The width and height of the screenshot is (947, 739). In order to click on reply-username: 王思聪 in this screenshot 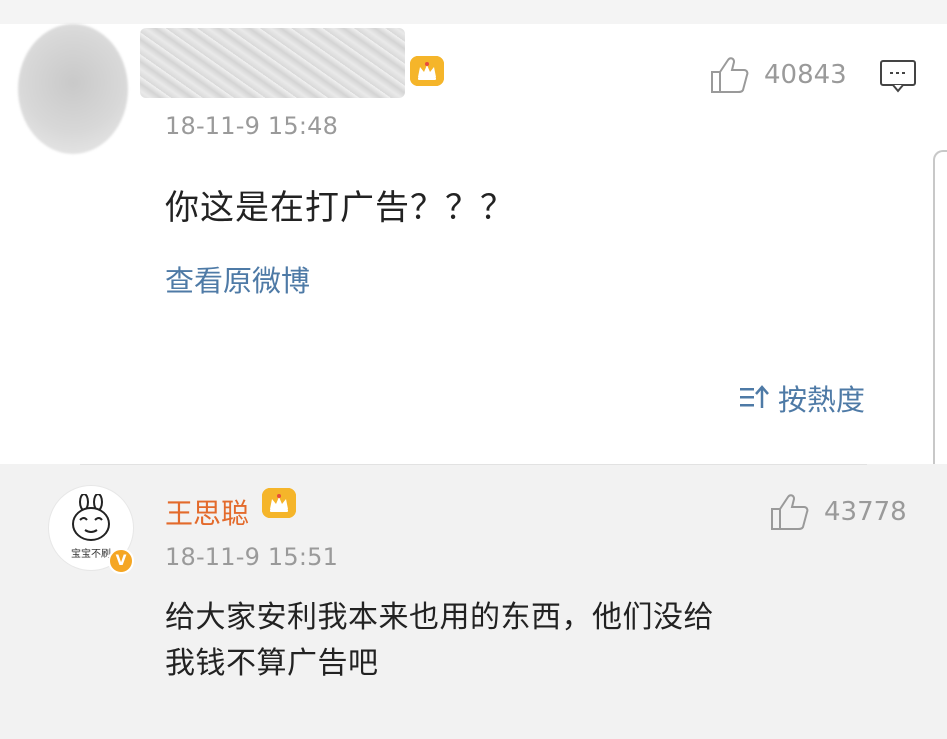, I will do `click(207, 512)`.